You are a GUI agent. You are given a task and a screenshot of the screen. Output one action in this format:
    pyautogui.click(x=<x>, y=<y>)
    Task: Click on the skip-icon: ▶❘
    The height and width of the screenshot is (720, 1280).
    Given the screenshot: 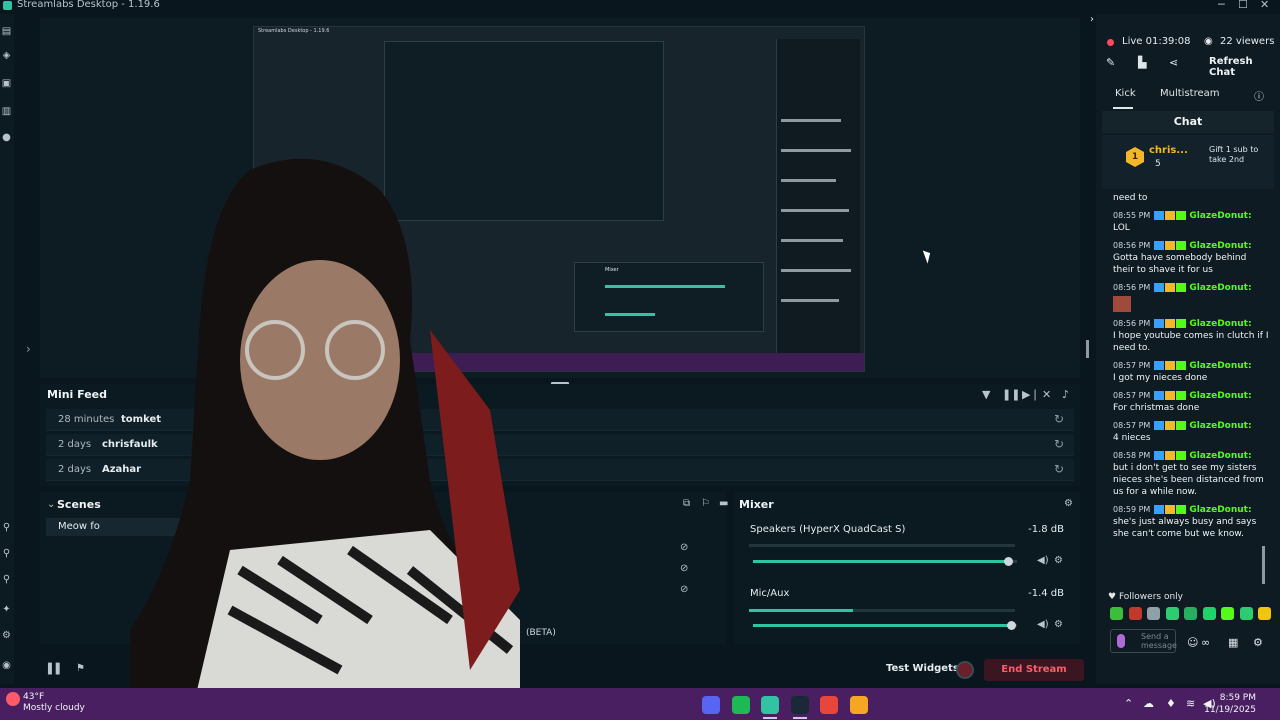 What is the action you would take?
    pyautogui.click(x=1031, y=394)
    